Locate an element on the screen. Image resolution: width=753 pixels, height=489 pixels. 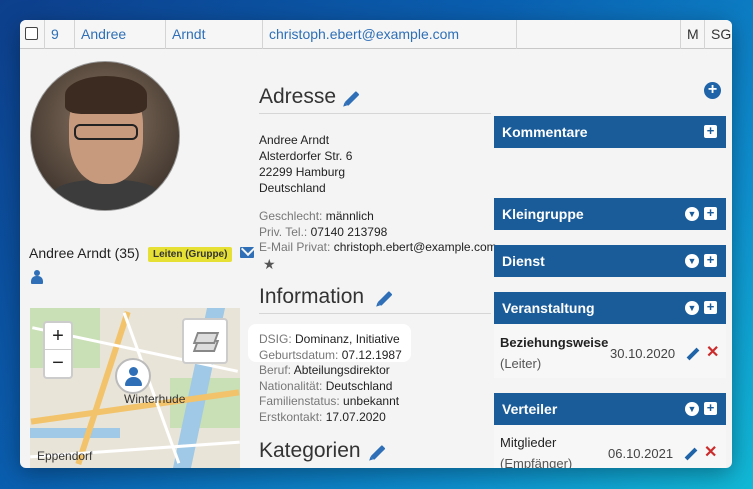
mail-icon is located at coordinates (247, 252).